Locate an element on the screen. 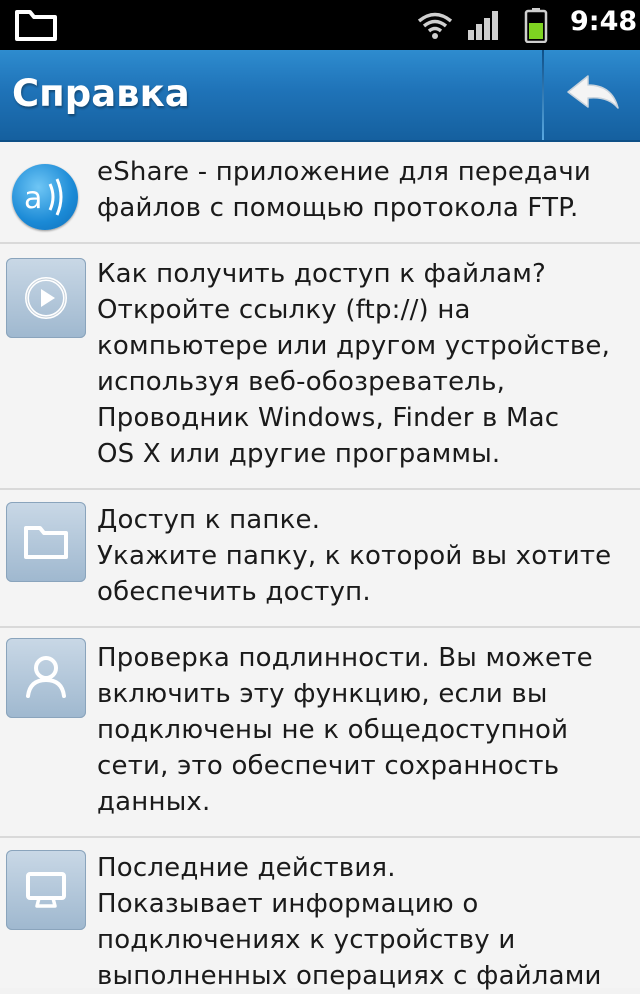 The image size is (640, 994). title-bar: Справка is located at coordinates (320, 96).